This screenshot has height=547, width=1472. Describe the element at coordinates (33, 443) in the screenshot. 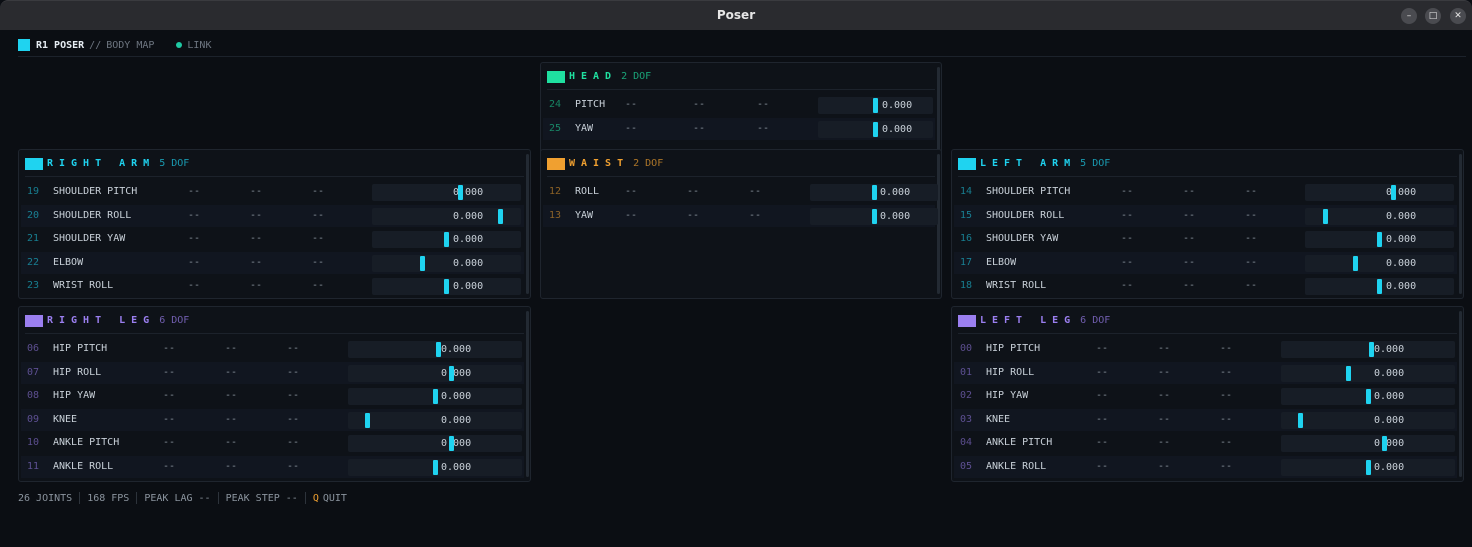

I see `joint-index: 10` at that location.